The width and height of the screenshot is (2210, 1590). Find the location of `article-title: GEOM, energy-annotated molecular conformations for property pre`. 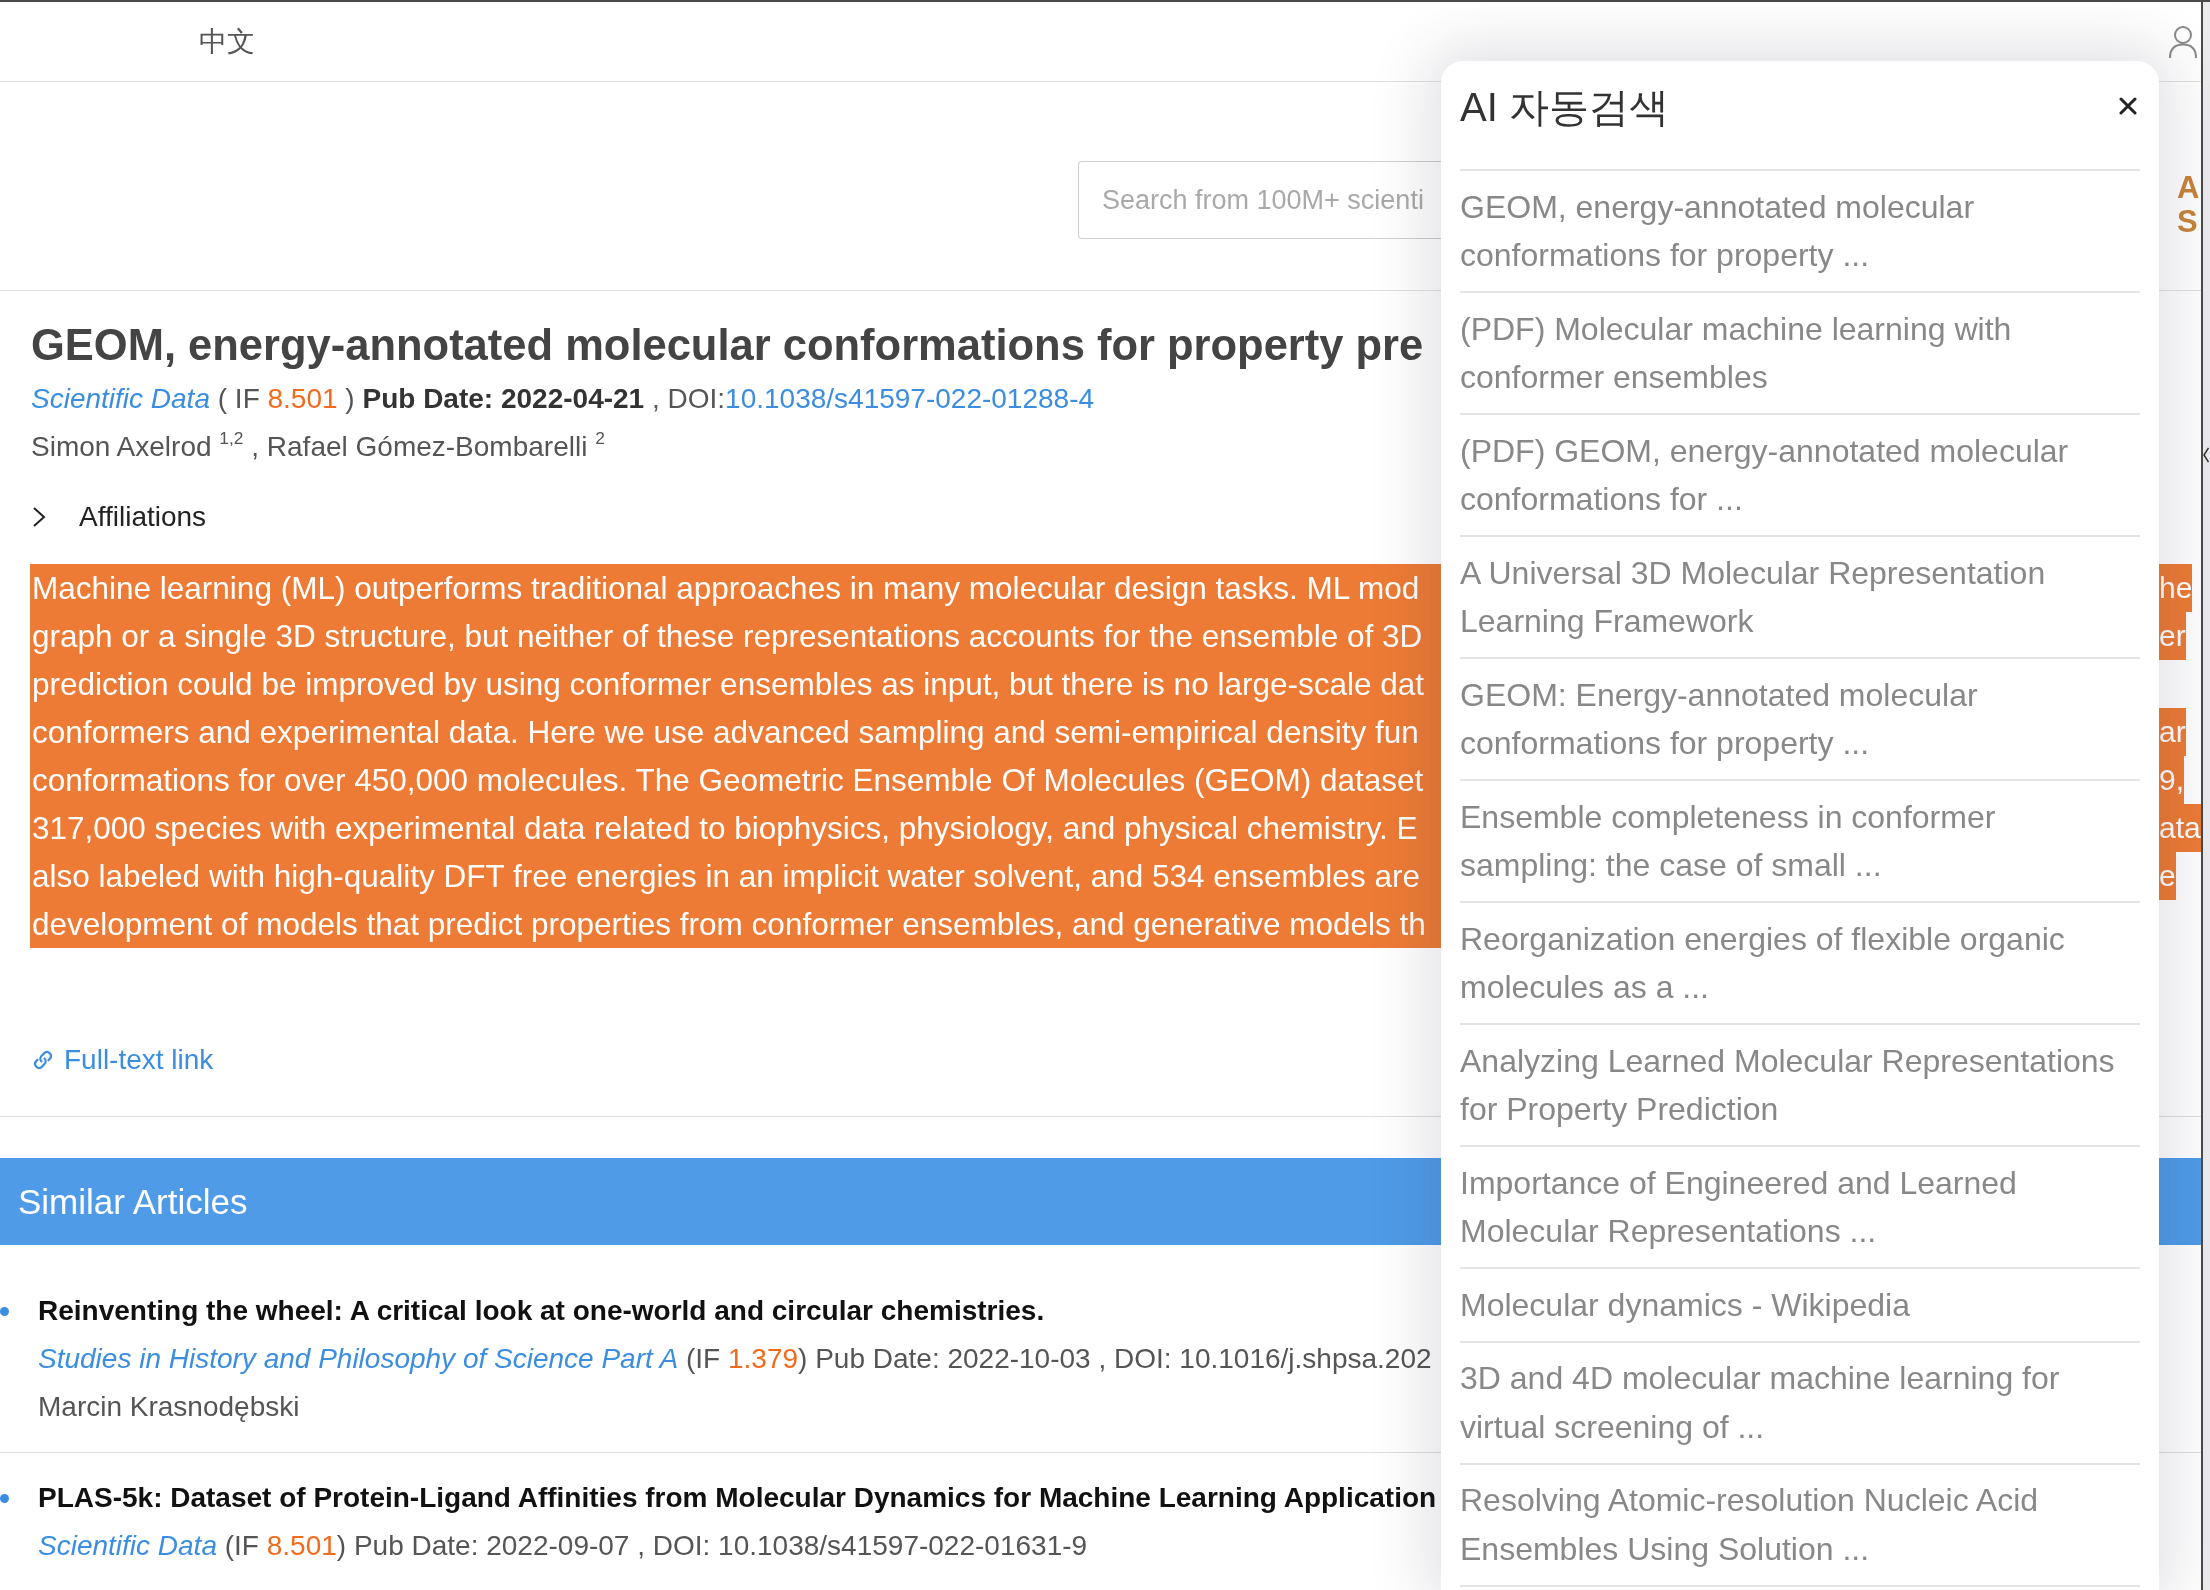

article-title: GEOM, energy-annotated molecular conformations for property pre is located at coordinates (727, 345).